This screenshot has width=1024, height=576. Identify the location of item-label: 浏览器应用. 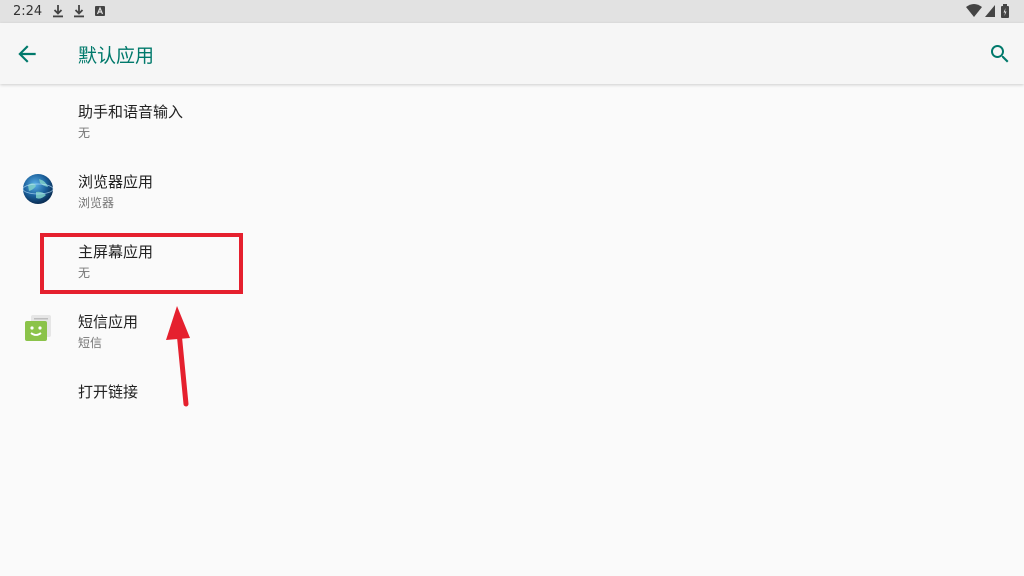
(116, 182).